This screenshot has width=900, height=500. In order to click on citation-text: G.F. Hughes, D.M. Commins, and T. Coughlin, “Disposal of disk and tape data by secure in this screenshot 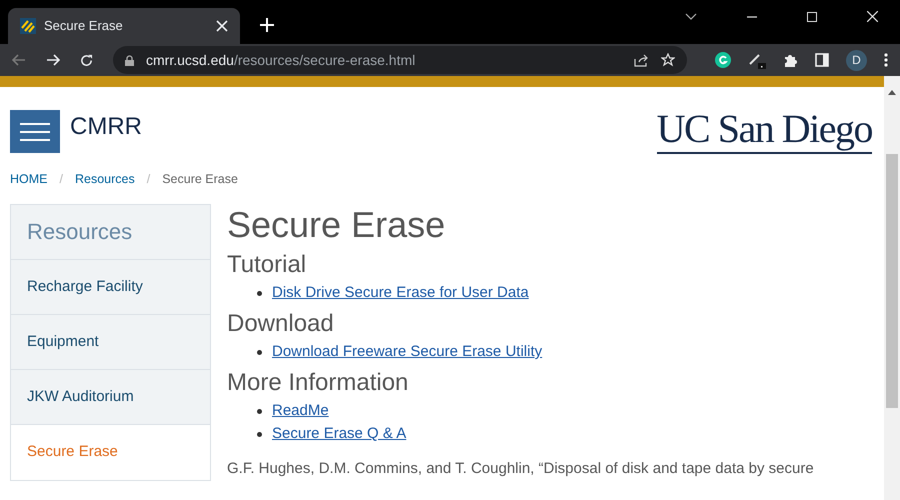, I will do `click(521, 468)`.